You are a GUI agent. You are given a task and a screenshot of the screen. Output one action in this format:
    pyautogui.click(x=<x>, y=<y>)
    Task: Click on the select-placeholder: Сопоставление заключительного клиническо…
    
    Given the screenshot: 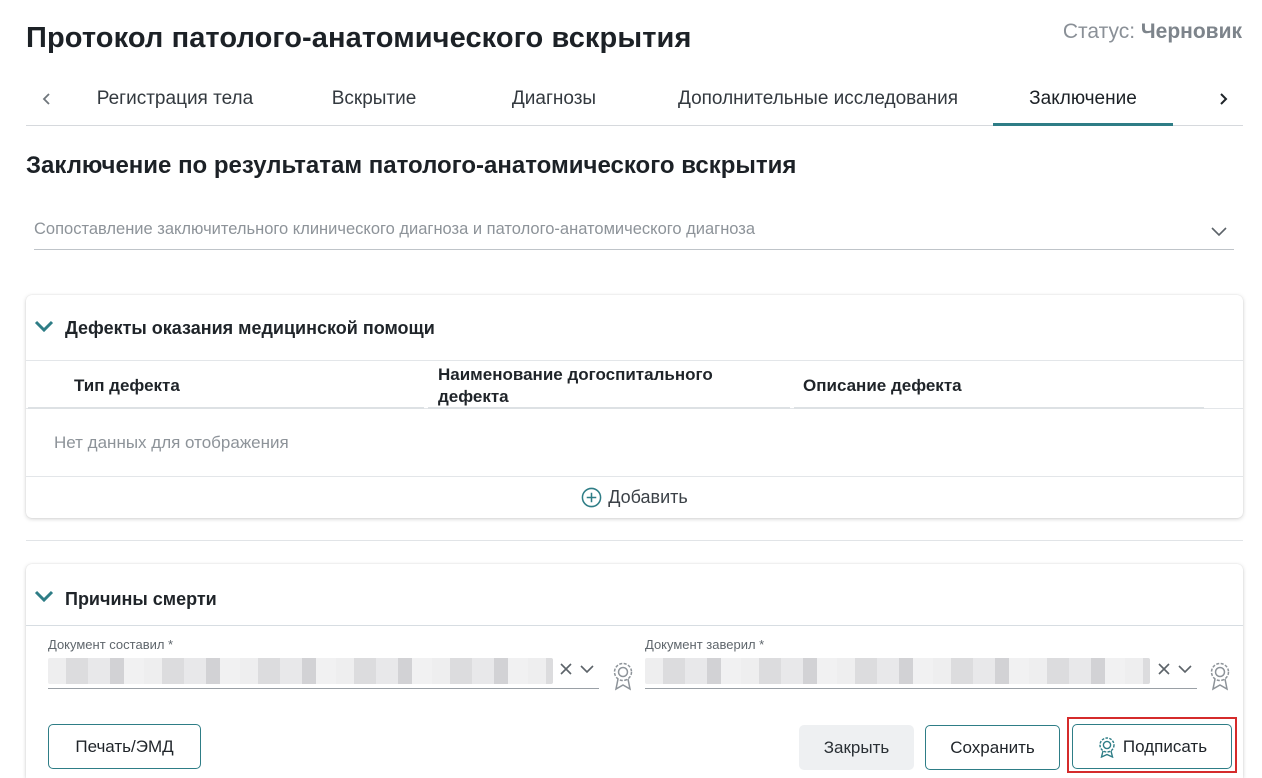 What is the action you would take?
    pyautogui.click(x=395, y=229)
    